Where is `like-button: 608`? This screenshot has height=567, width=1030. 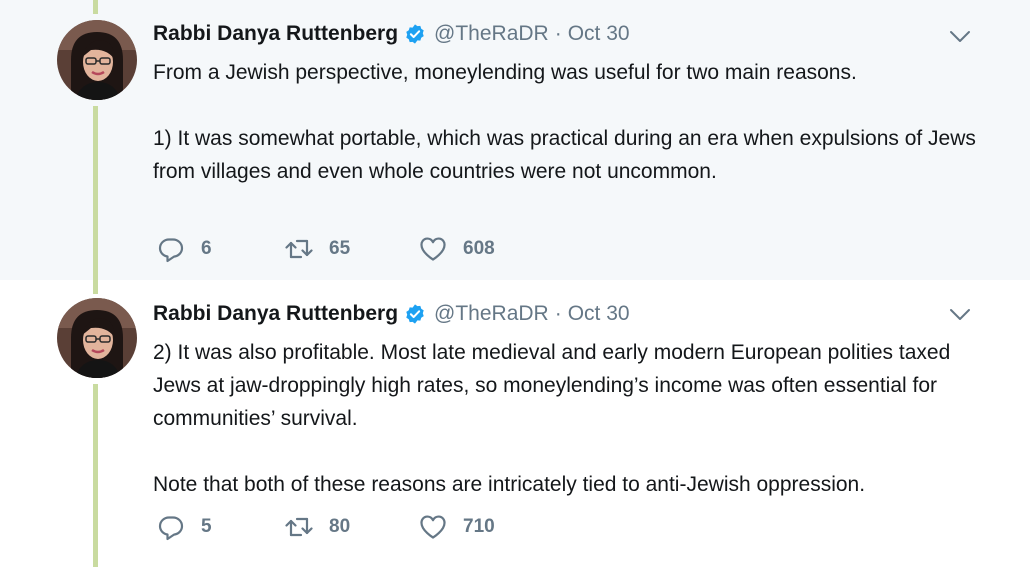
like-button: 608 is located at coordinates (479, 249).